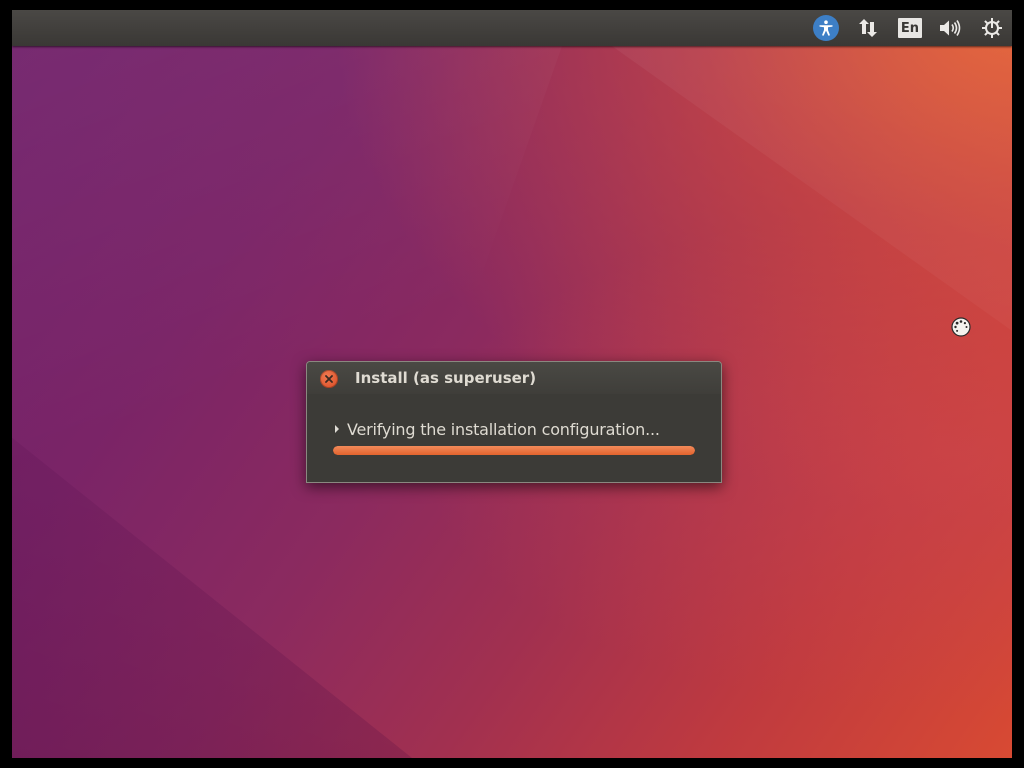 This screenshot has width=1024, height=768. I want to click on network-arrows-icon, so click(868, 28).